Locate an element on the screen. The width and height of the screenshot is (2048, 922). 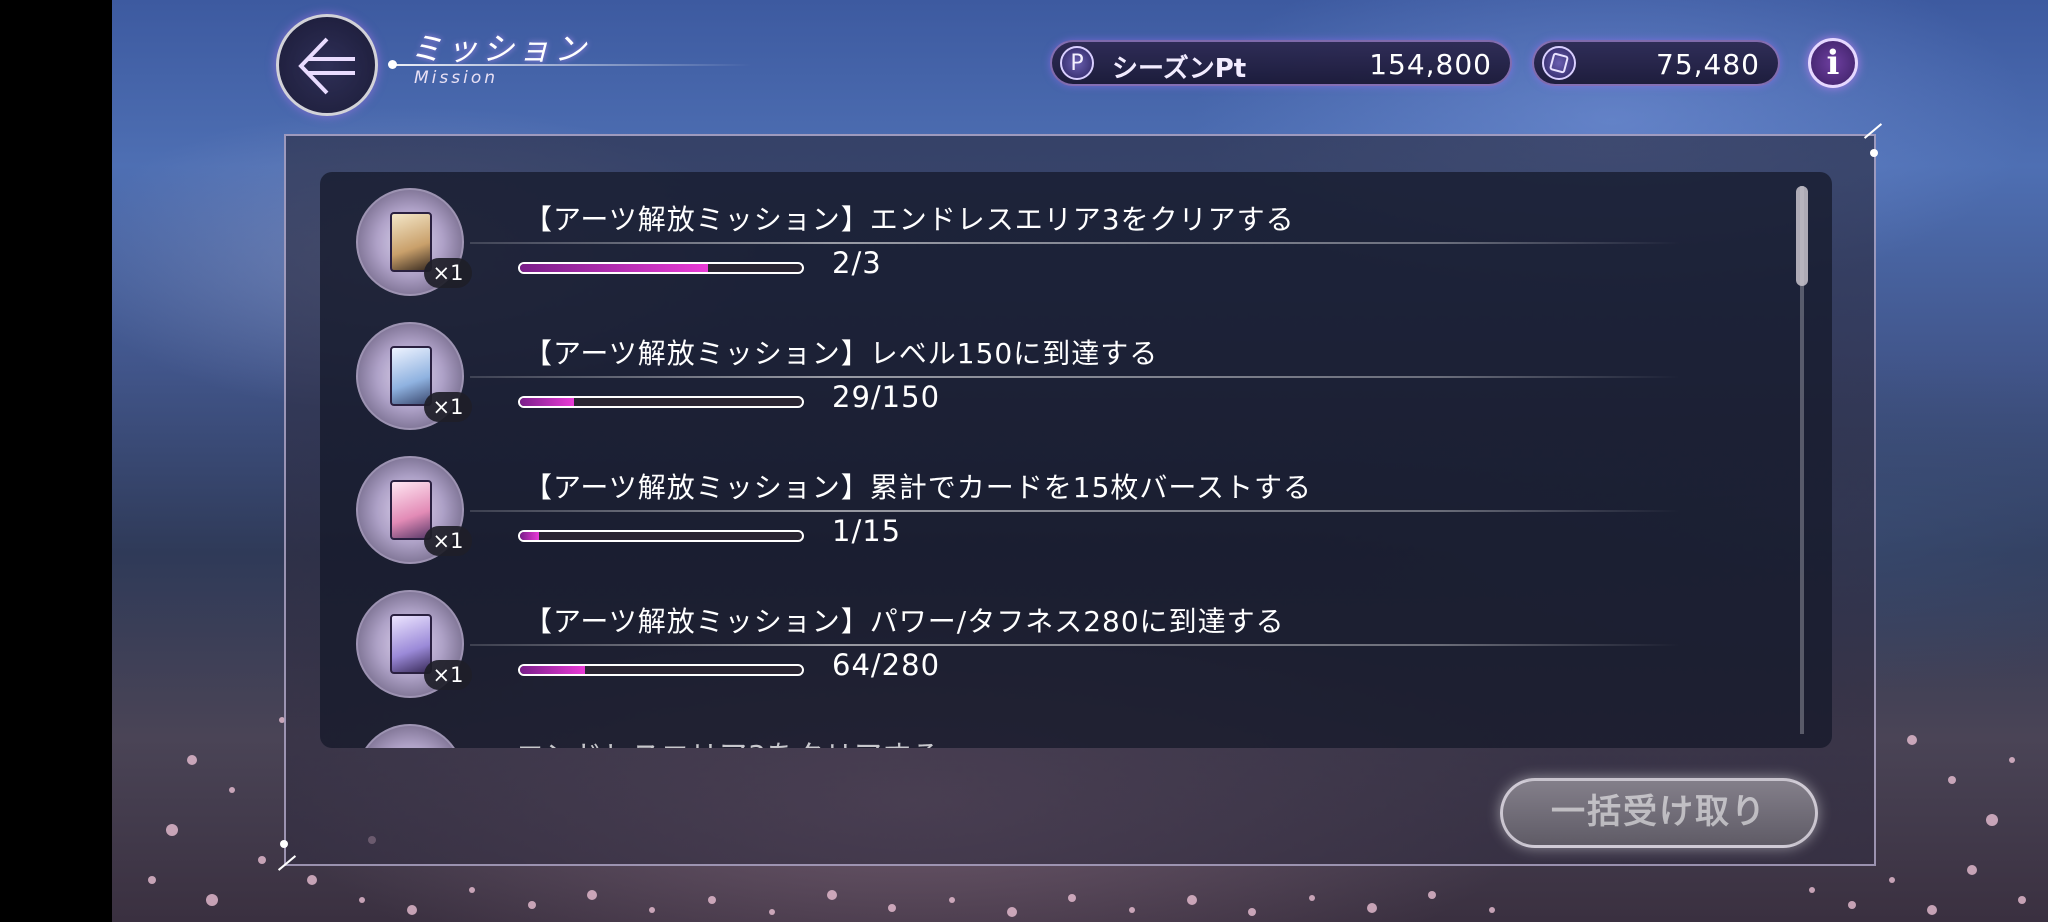
mission-row: ×1 【アーツ解放ミッション】累計でカードを15枚バーストする 1/15 is located at coordinates (1060, 507).